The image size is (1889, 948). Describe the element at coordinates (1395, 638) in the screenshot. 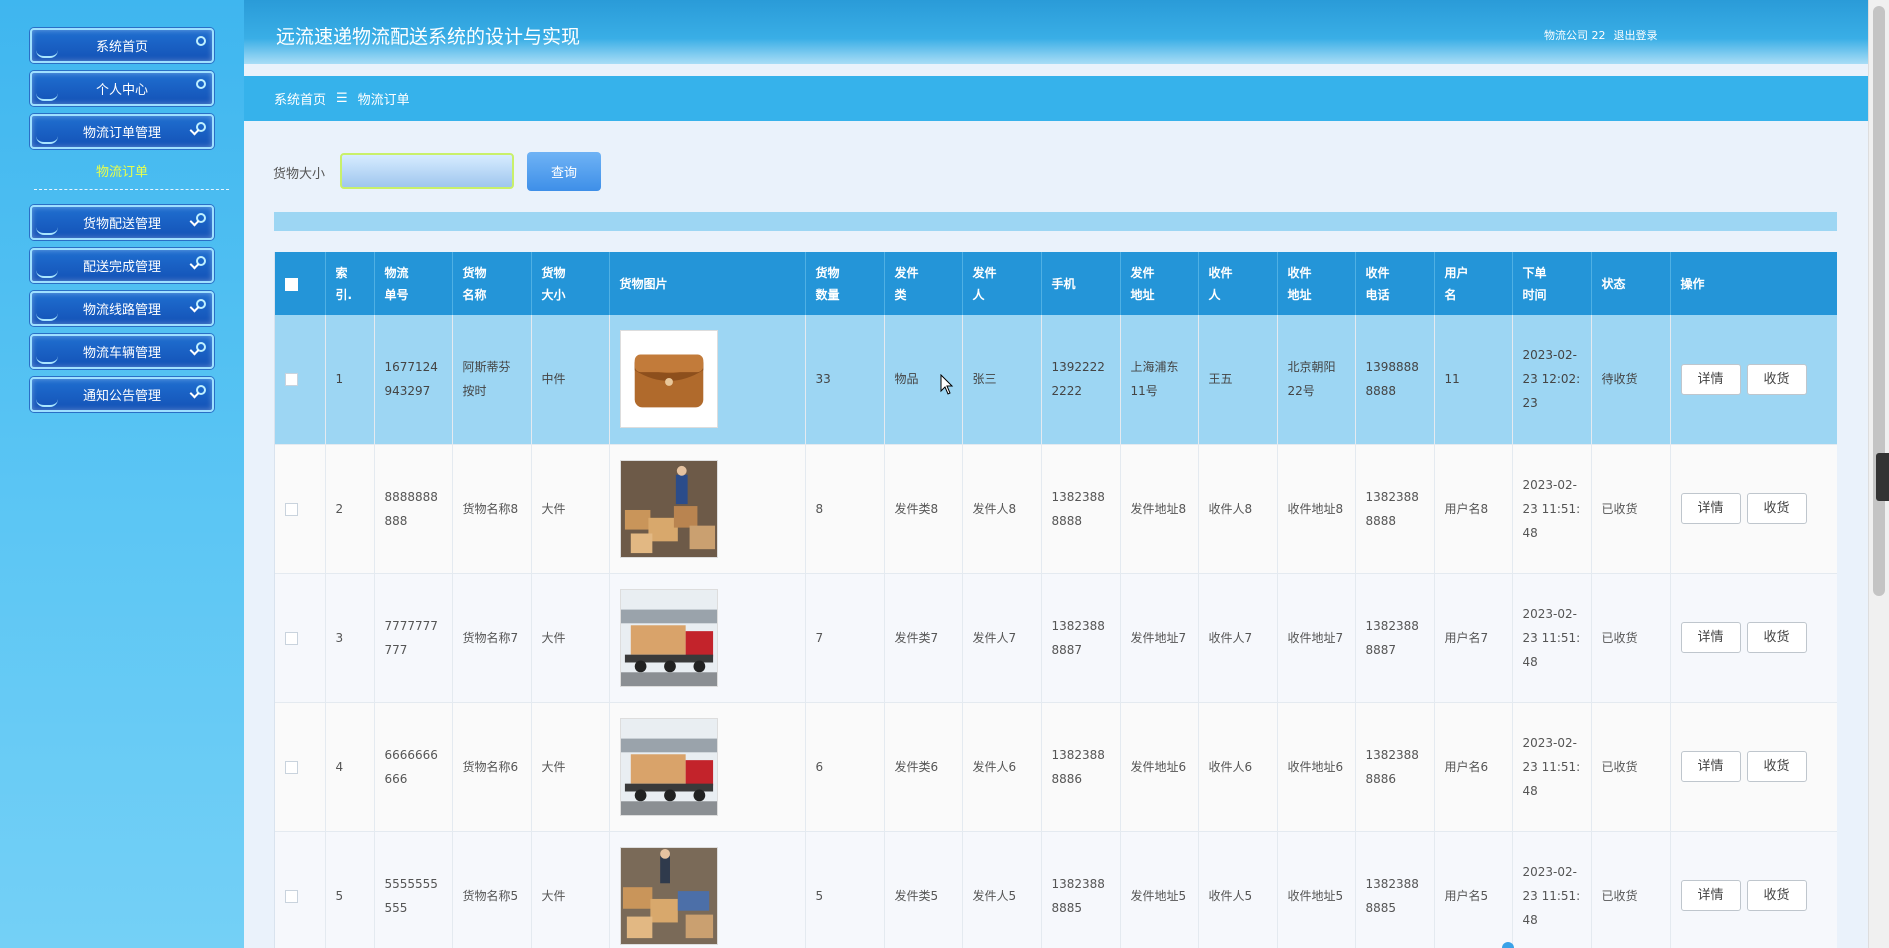

I see `cell-recv-phone: 13823888887` at that location.